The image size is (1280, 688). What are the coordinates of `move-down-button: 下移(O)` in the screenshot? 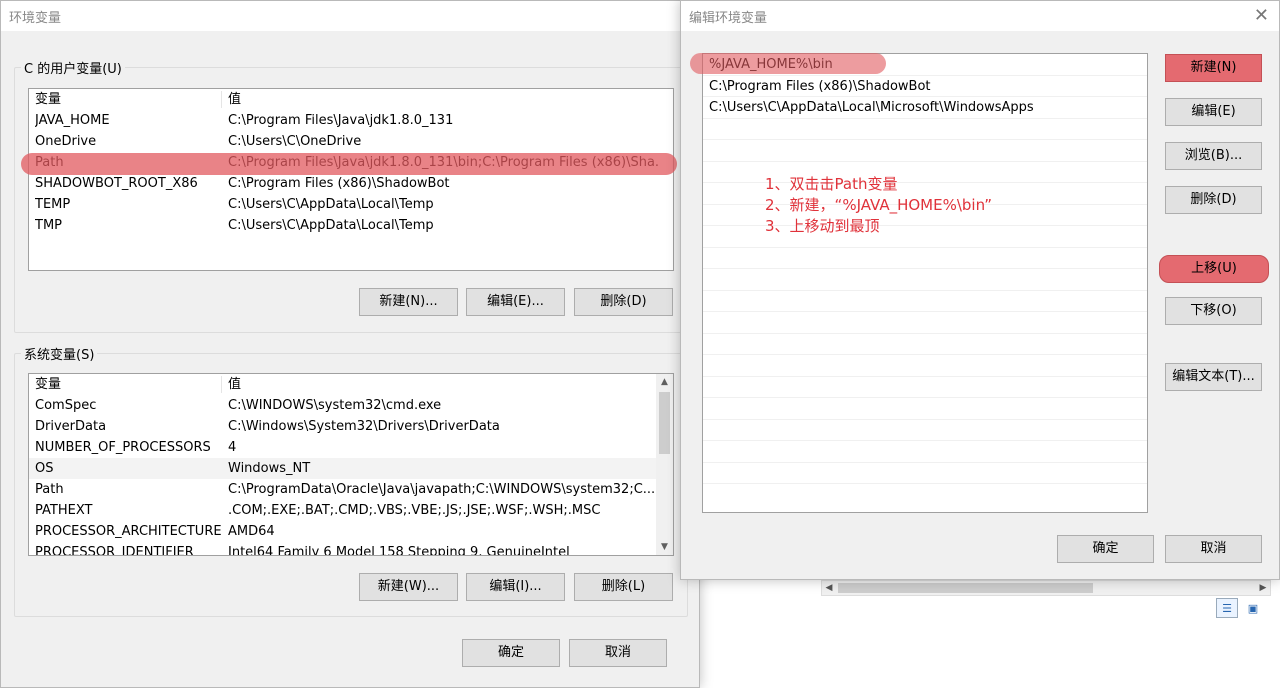 It's located at (1213, 311).